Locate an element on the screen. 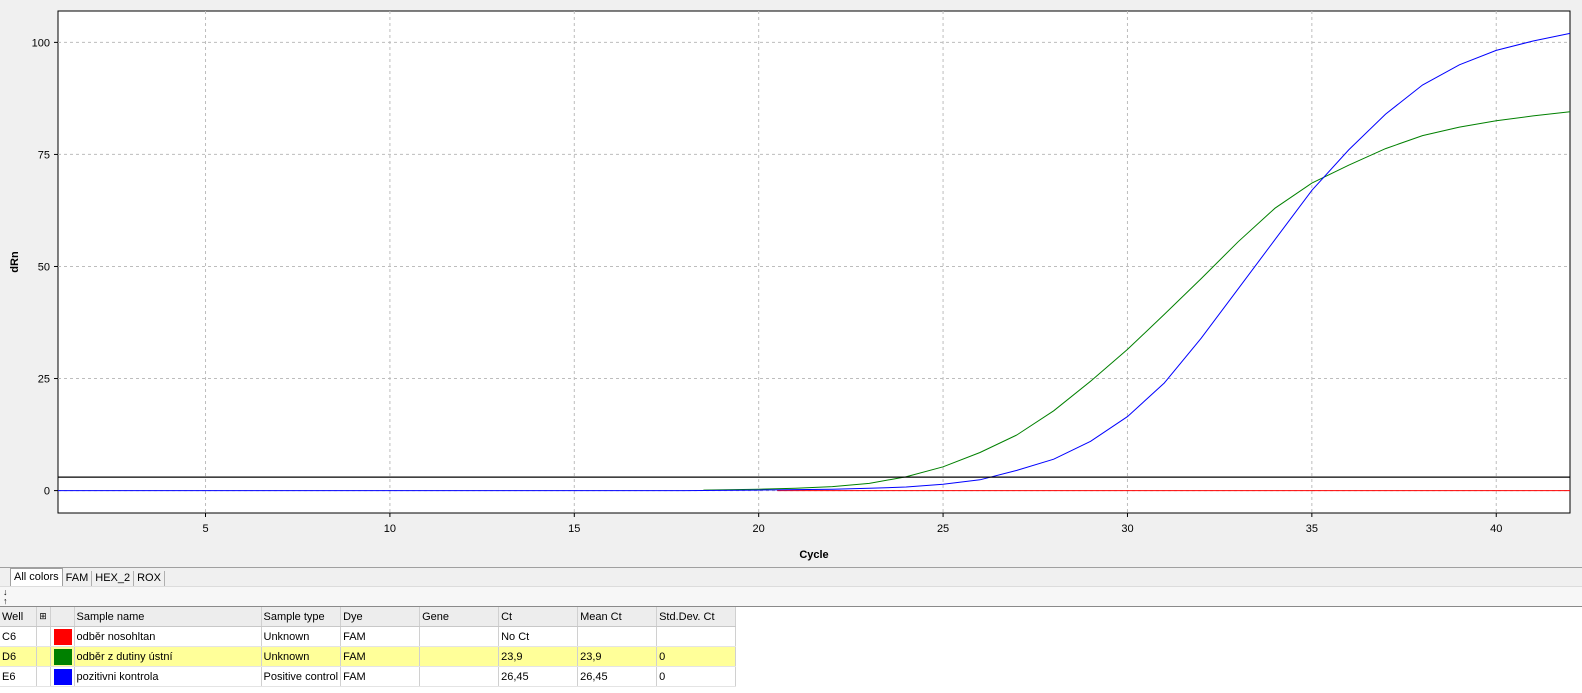 The image size is (1582, 693). cell-sample-name: pozitivni kontrola is located at coordinates (168, 676).